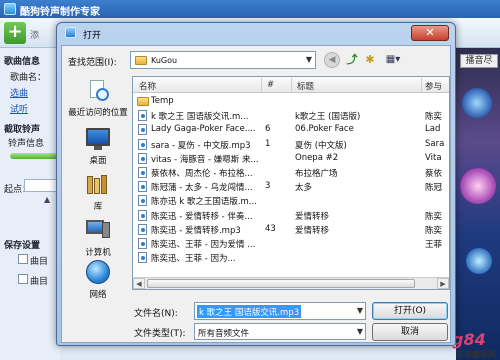 The width and height of the screenshot is (500, 360). I want to click on places-bar: 最近访问的位置 桌面 库 计算机 网络, so click(98, 188).